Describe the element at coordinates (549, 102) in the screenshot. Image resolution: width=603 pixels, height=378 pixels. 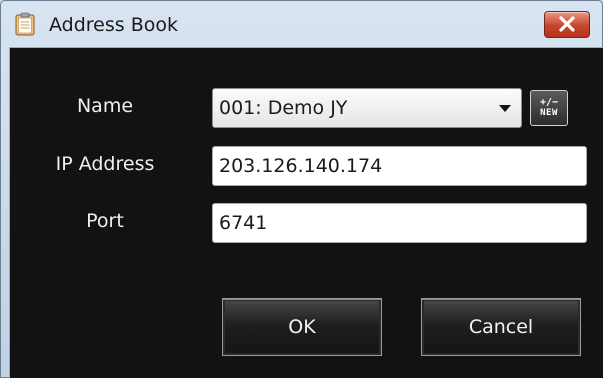
I see `plus-minus-icon: +/−` at that location.